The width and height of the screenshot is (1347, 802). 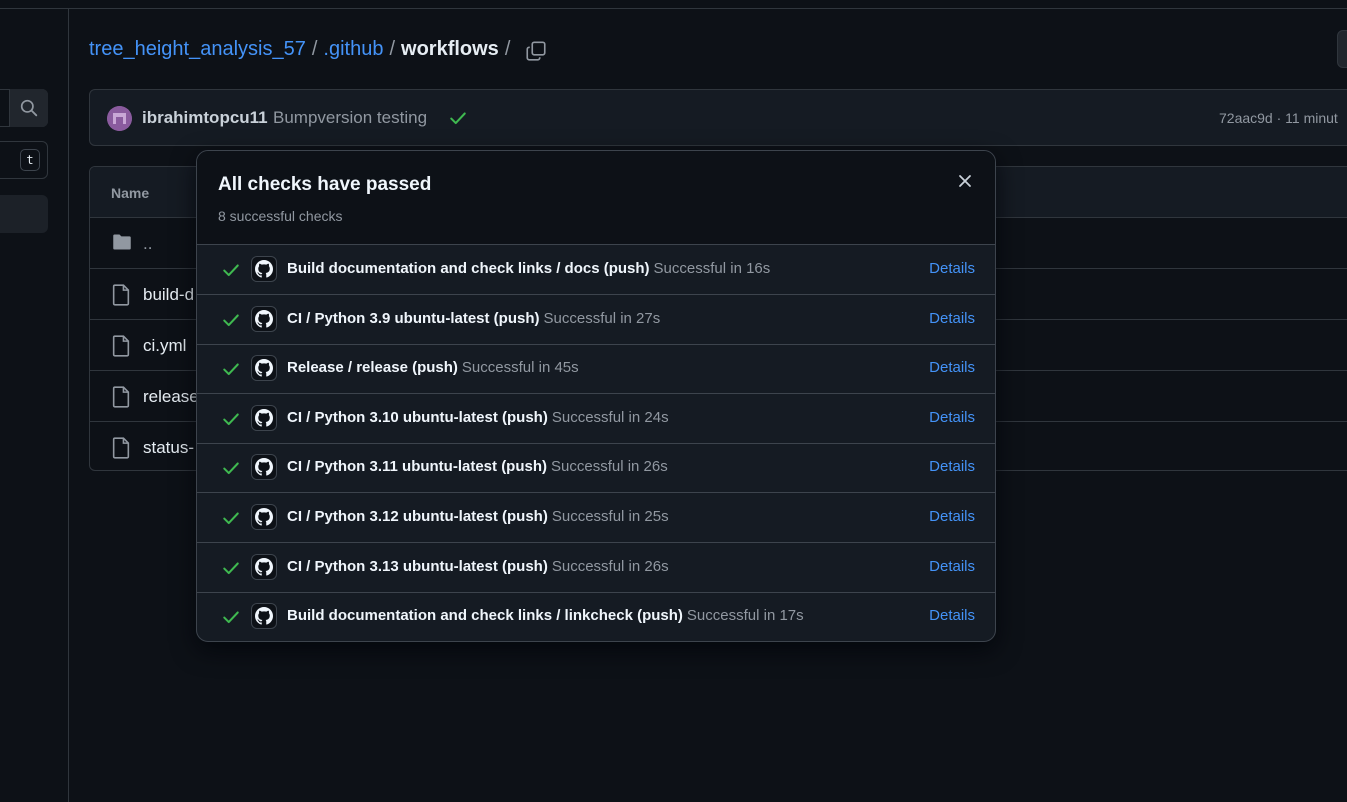 I want to click on search-button, so click(x=28, y=108).